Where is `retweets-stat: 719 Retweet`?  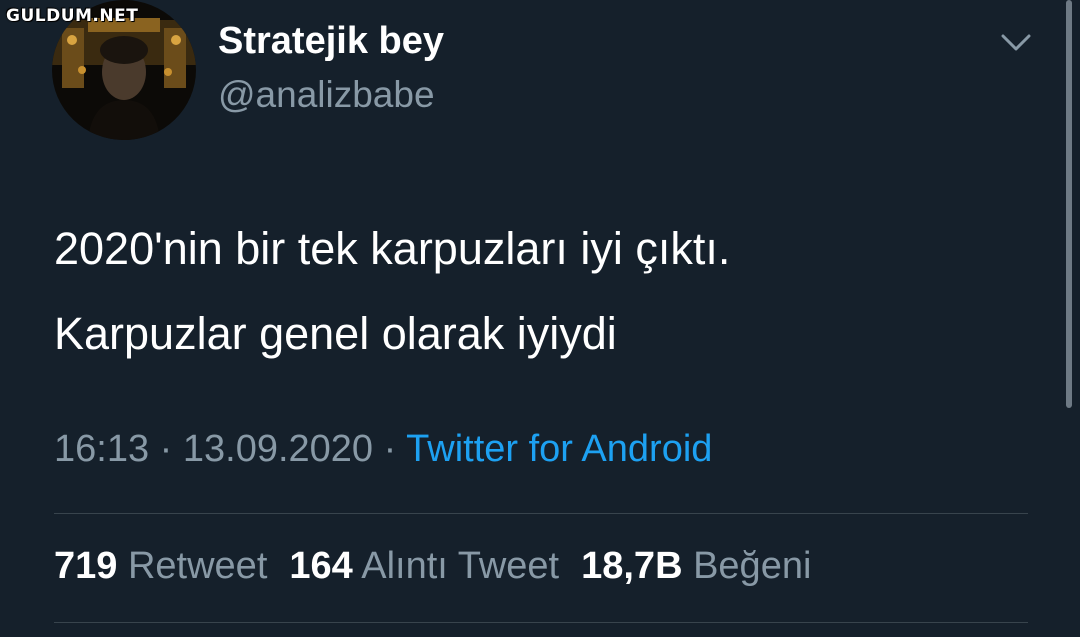 retweets-stat: 719 Retweet is located at coordinates (160, 566).